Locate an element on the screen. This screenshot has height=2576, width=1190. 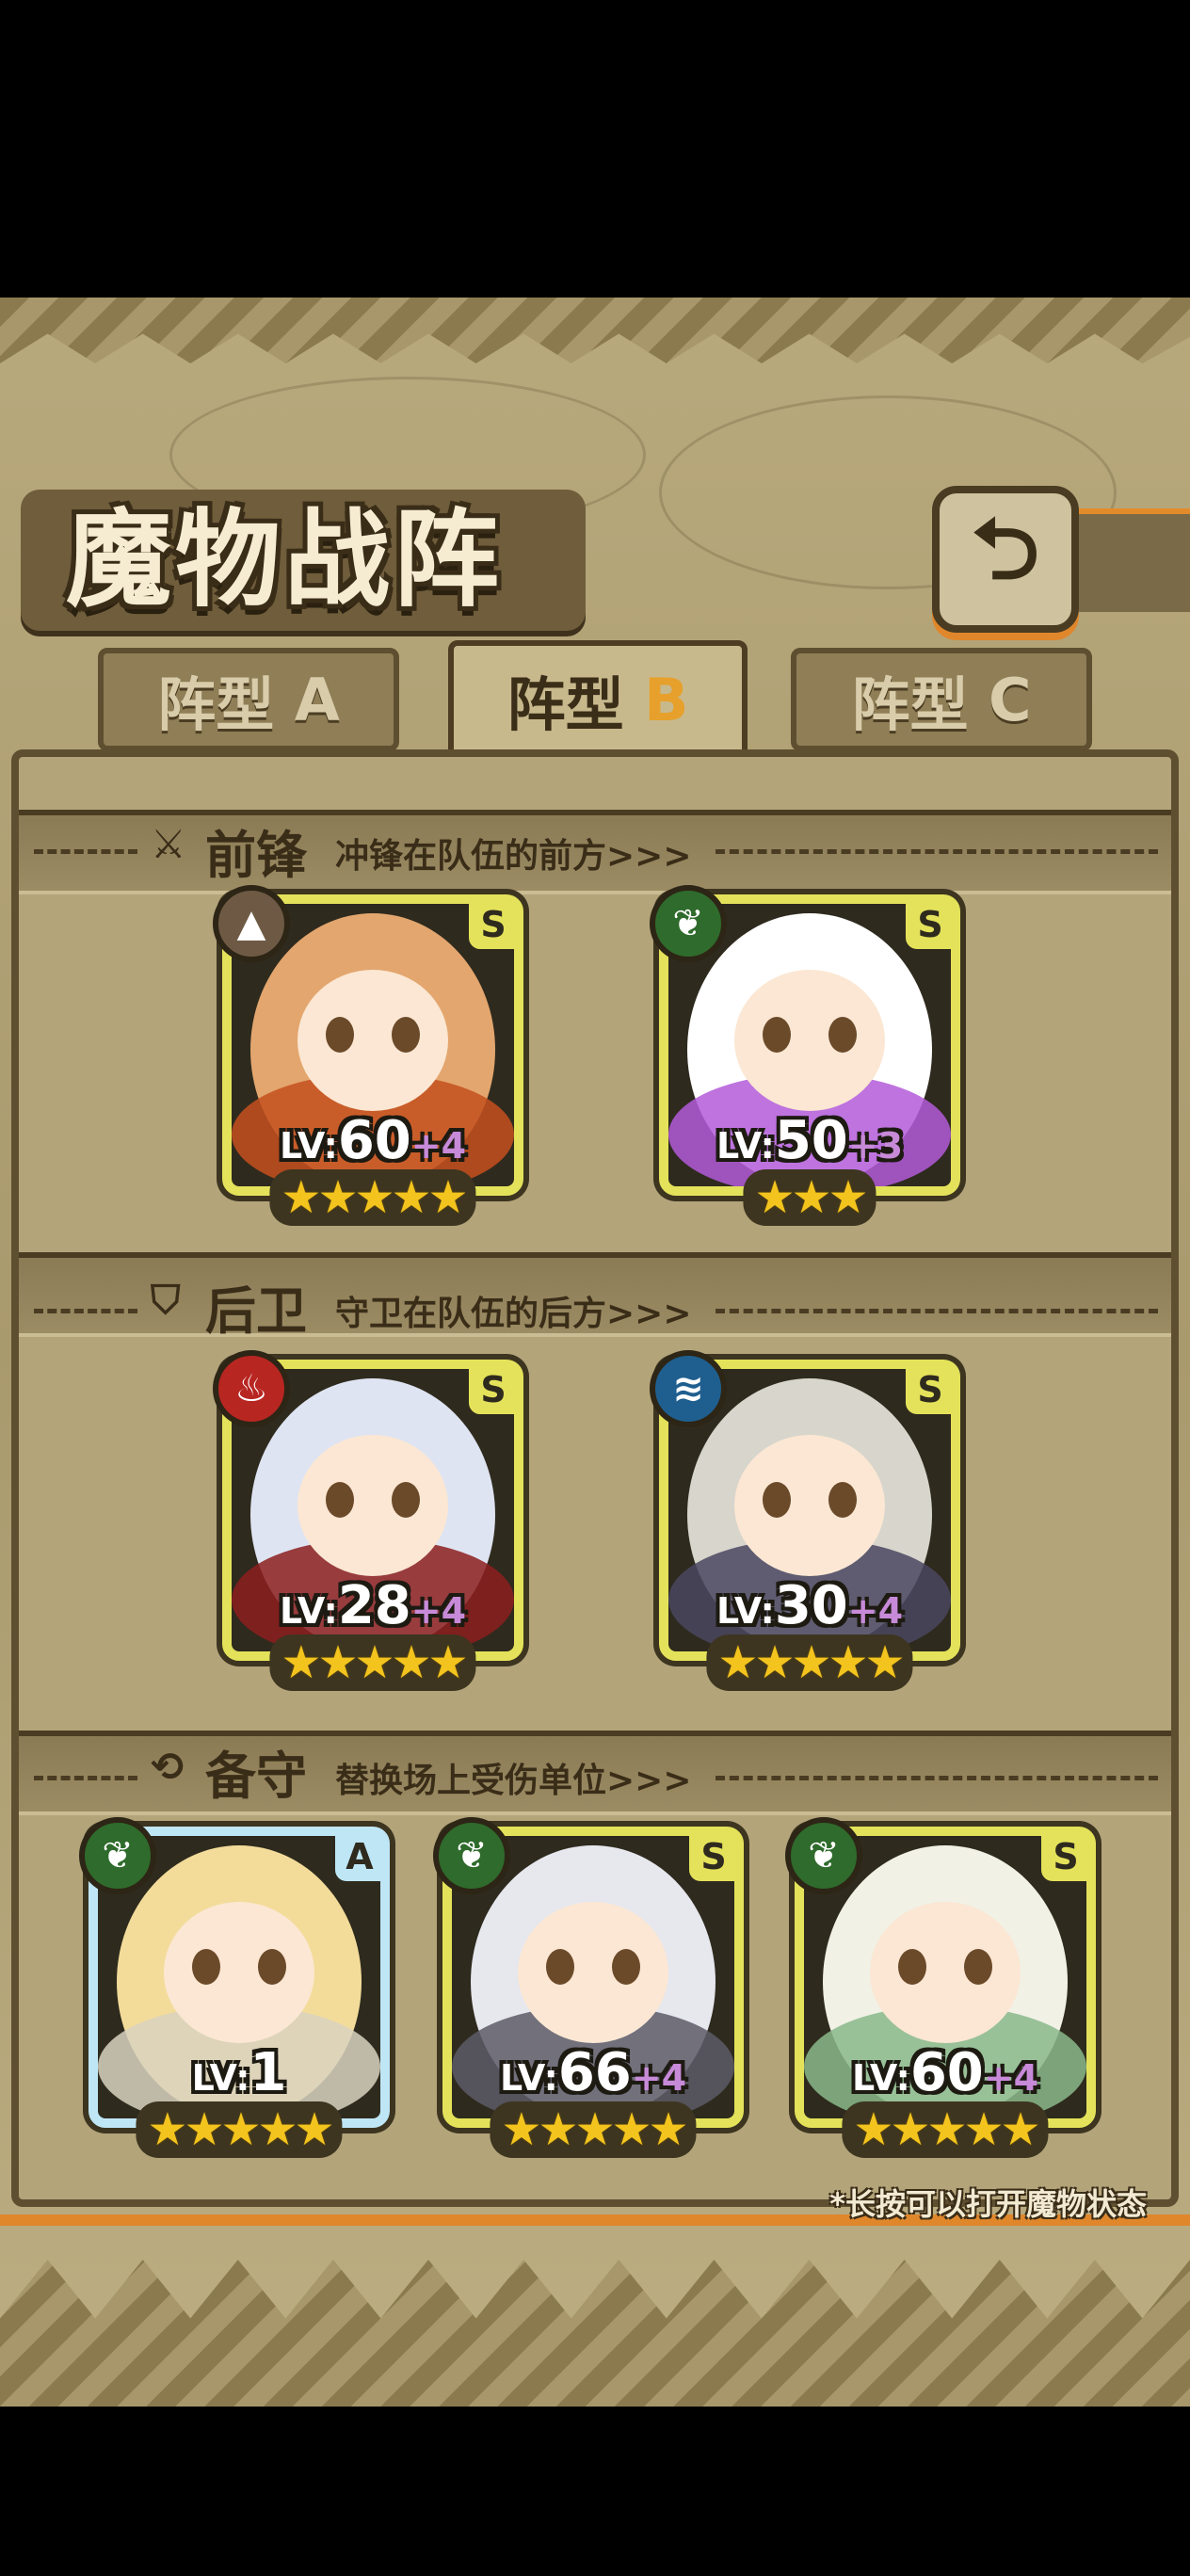
unit-card: S ❦ LV:50+3 ★★★ is located at coordinates (805, 1055).